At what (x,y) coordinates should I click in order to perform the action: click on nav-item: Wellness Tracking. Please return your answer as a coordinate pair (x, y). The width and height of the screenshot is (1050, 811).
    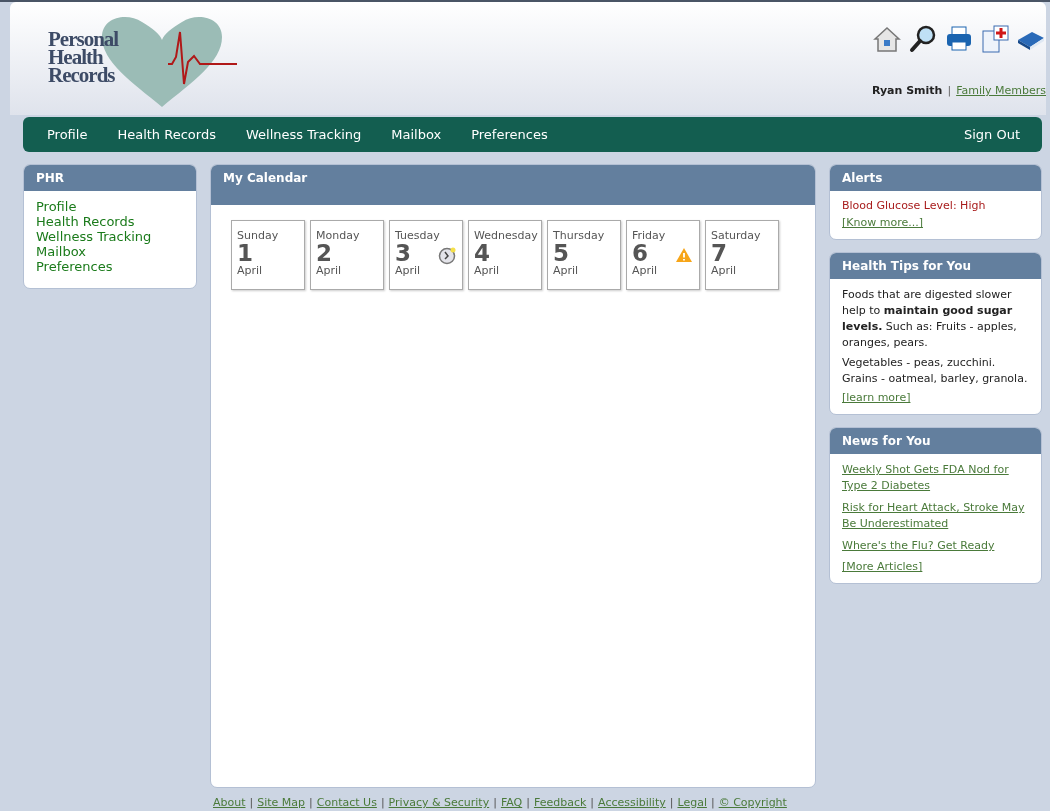
    Looking at the image, I should click on (303, 134).